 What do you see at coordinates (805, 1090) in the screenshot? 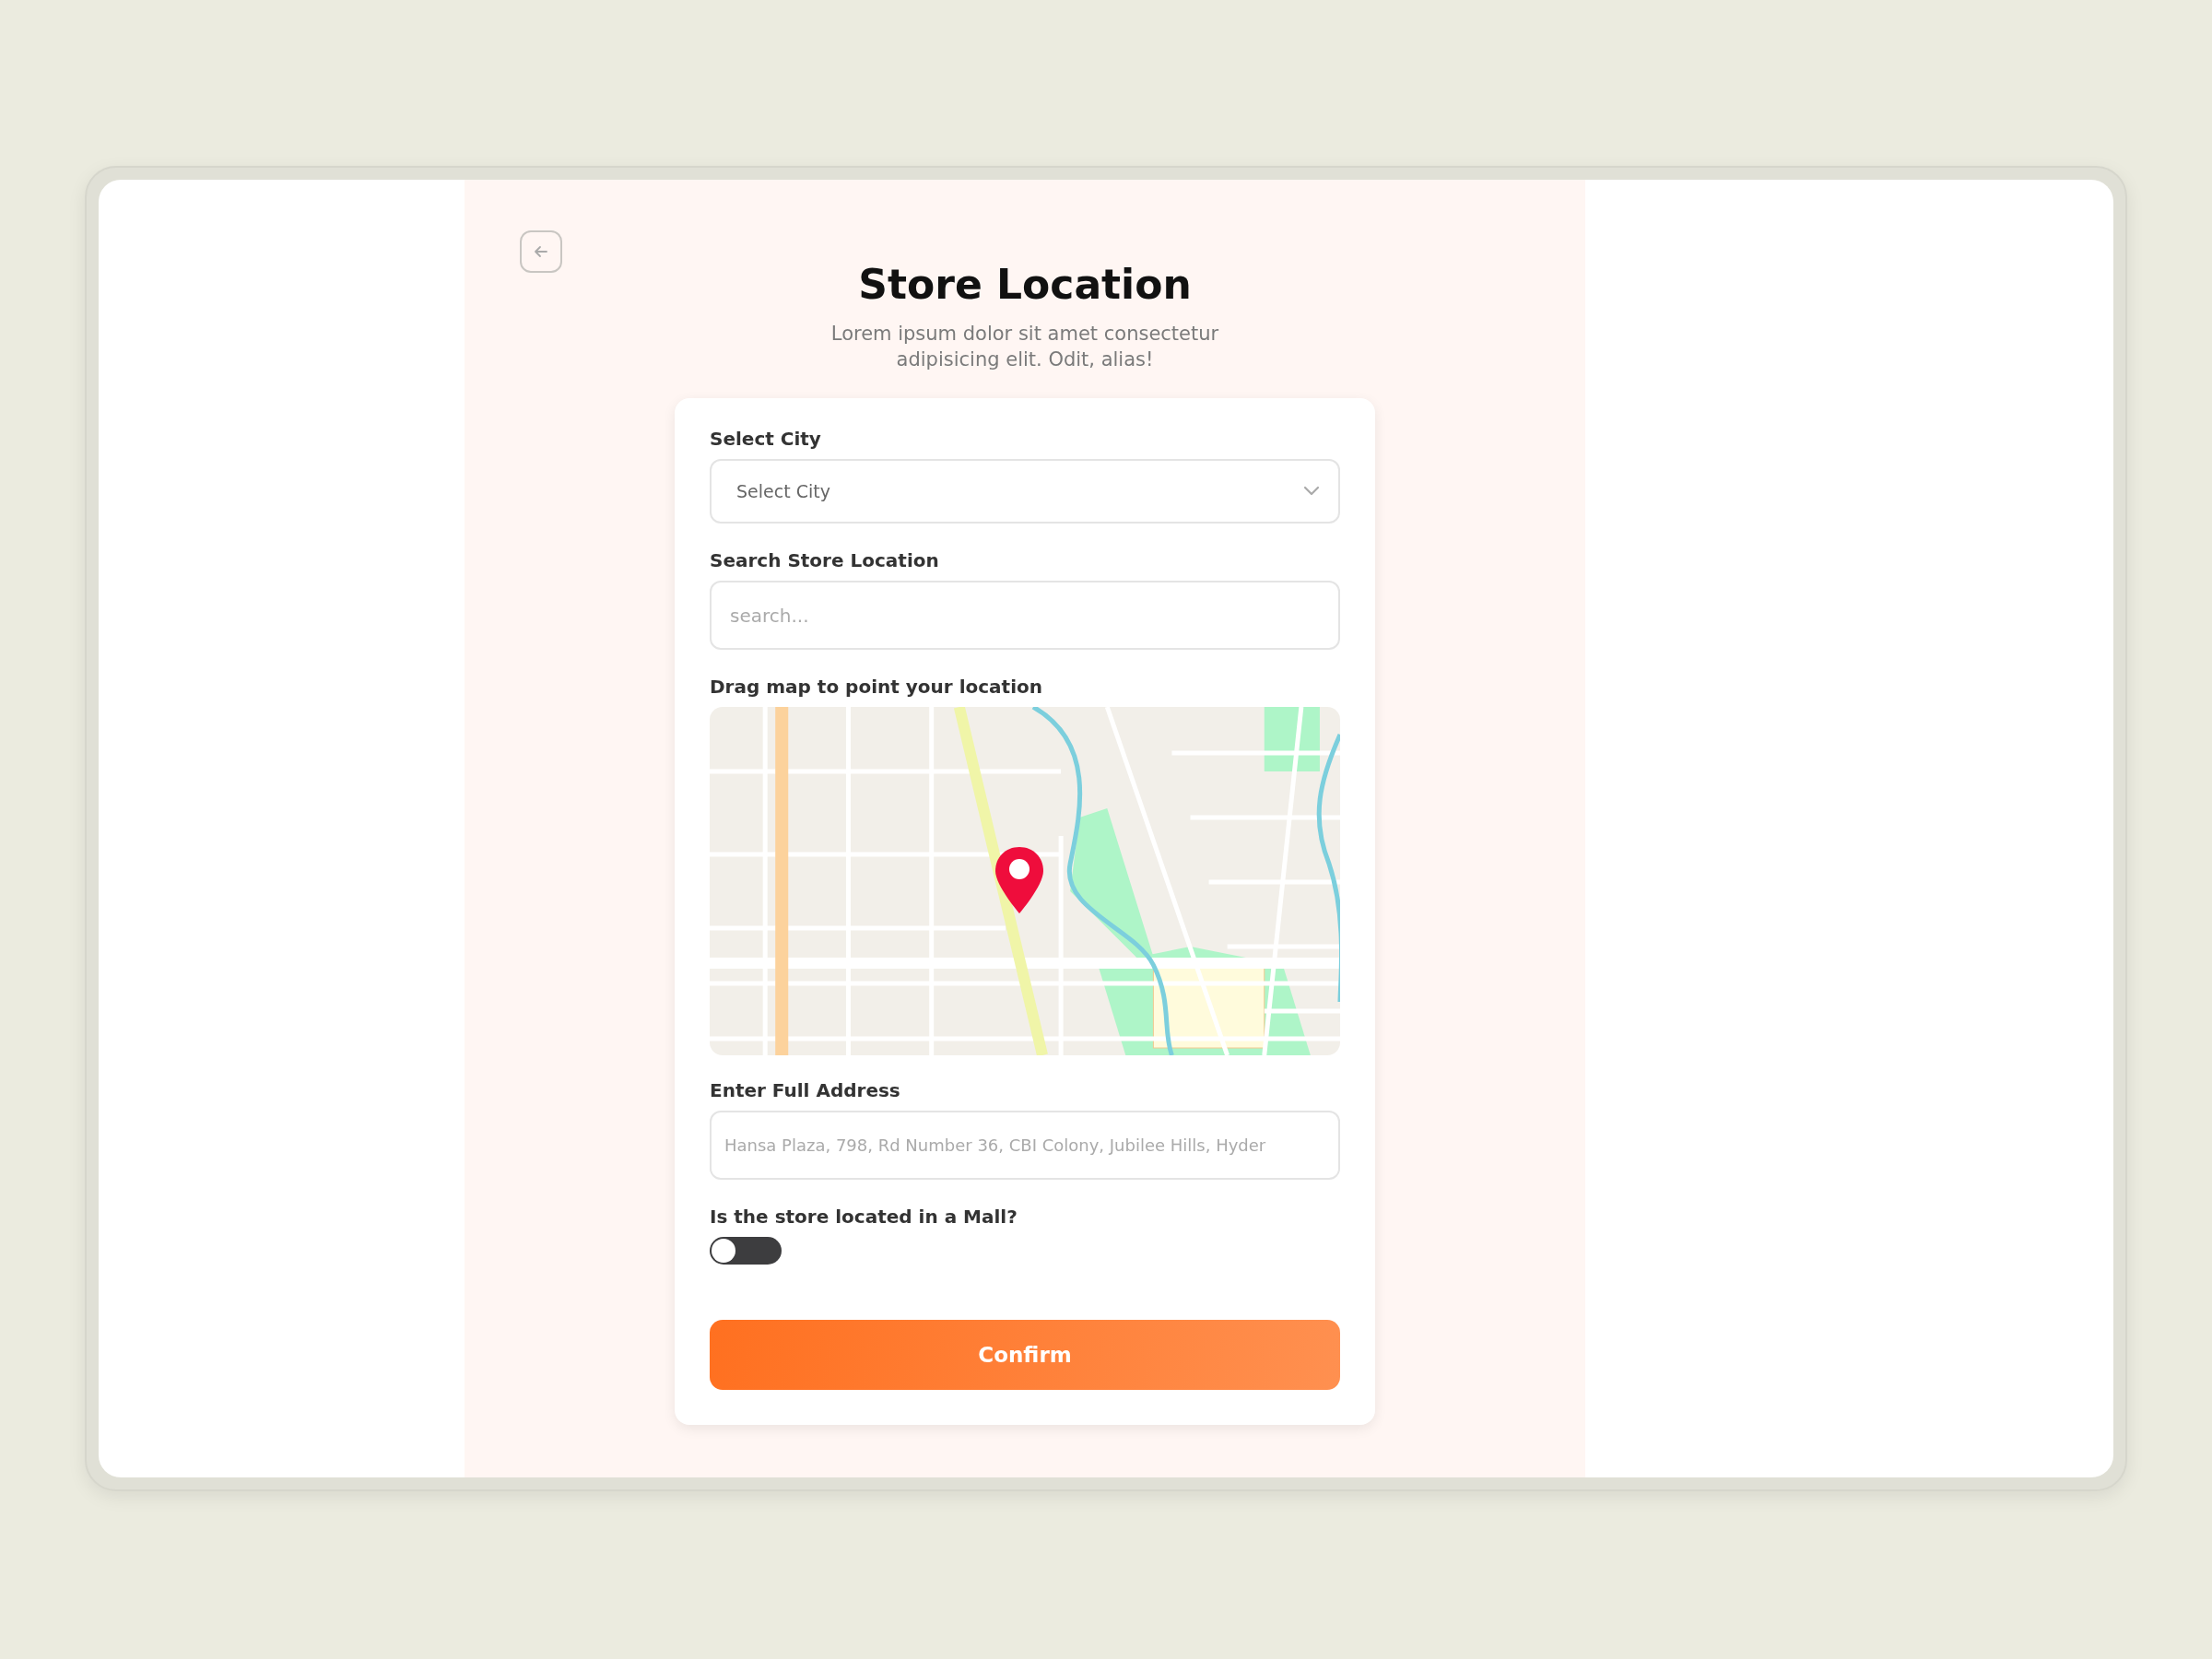
I see `field-label: Enter Full Address` at bounding box center [805, 1090].